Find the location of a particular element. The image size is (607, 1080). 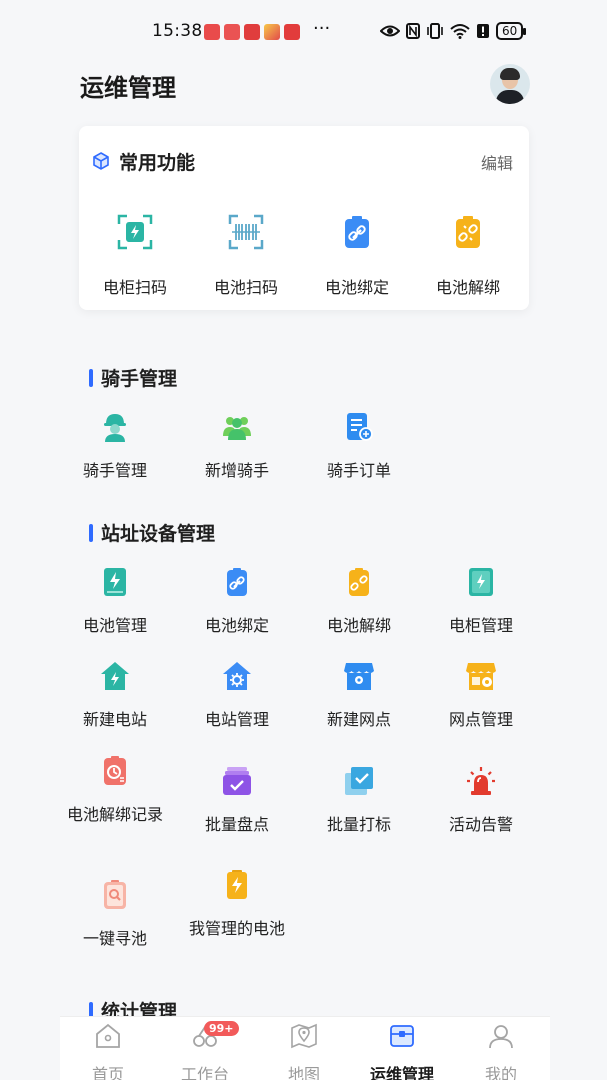

unbind-record-icon is located at coordinates (115, 770).